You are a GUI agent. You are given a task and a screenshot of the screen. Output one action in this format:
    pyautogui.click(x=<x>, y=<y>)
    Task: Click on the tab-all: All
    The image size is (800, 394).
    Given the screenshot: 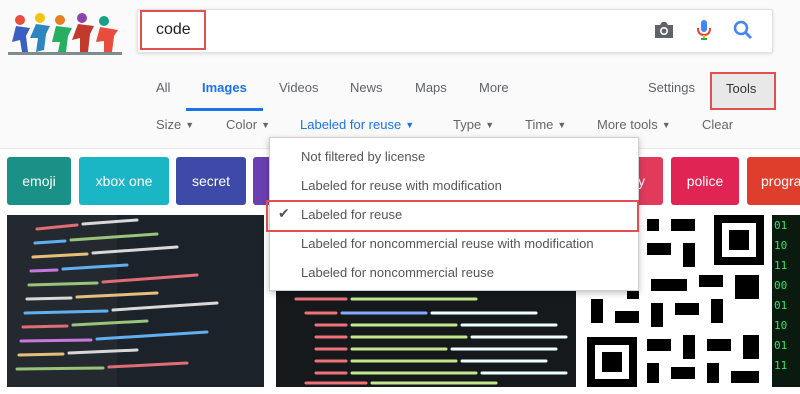 What is the action you would take?
    pyautogui.click(x=163, y=87)
    